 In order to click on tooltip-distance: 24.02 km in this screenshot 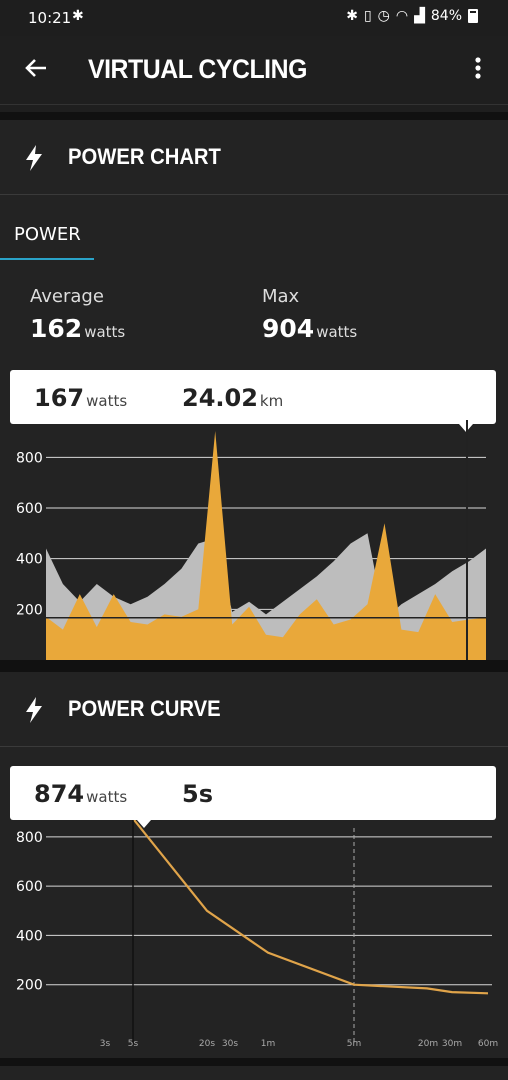, I will do `click(232, 398)`.